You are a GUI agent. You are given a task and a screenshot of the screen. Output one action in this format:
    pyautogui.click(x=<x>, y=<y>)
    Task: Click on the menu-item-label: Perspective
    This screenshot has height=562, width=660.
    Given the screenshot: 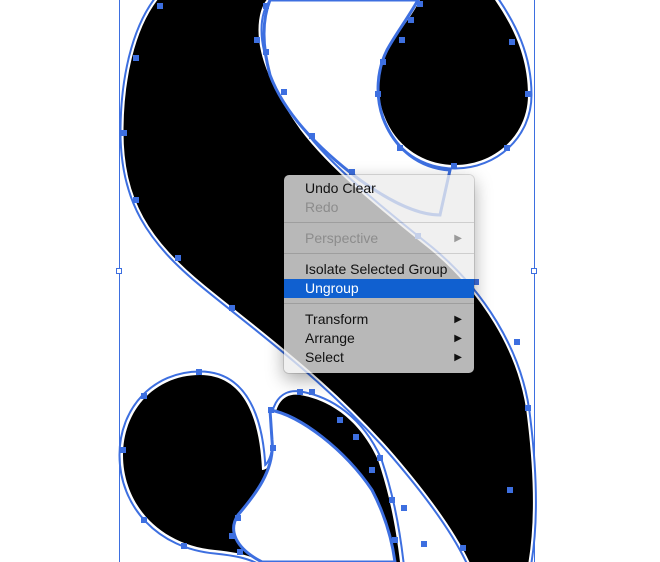 What is the action you would take?
    pyautogui.click(x=342, y=238)
    